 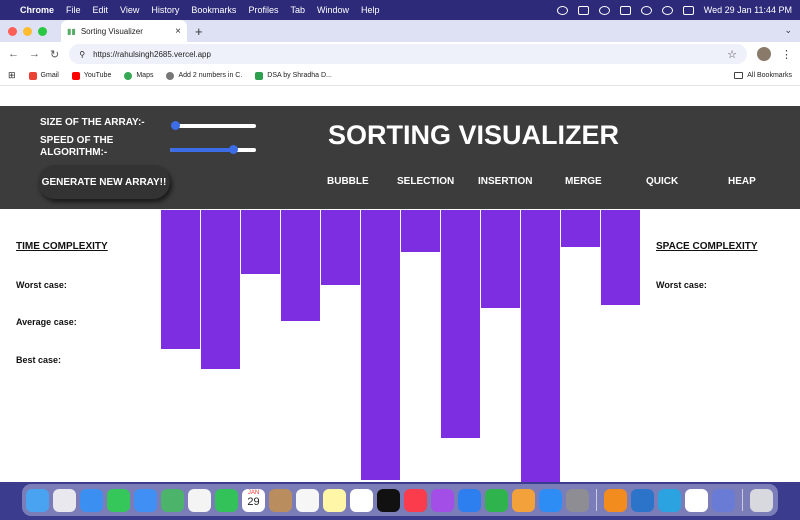 What do you see at coordinates (118, 500) in the screenshot?
I see `messages-icon` at bounding box center [118, 500].